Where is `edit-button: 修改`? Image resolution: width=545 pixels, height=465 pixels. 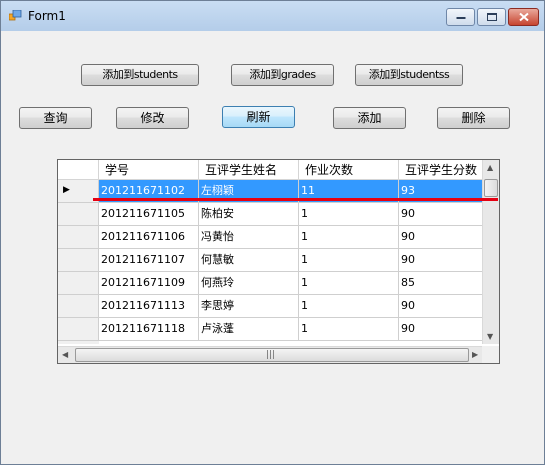
edit-button: 修改 is located at coordinates (152, 118).